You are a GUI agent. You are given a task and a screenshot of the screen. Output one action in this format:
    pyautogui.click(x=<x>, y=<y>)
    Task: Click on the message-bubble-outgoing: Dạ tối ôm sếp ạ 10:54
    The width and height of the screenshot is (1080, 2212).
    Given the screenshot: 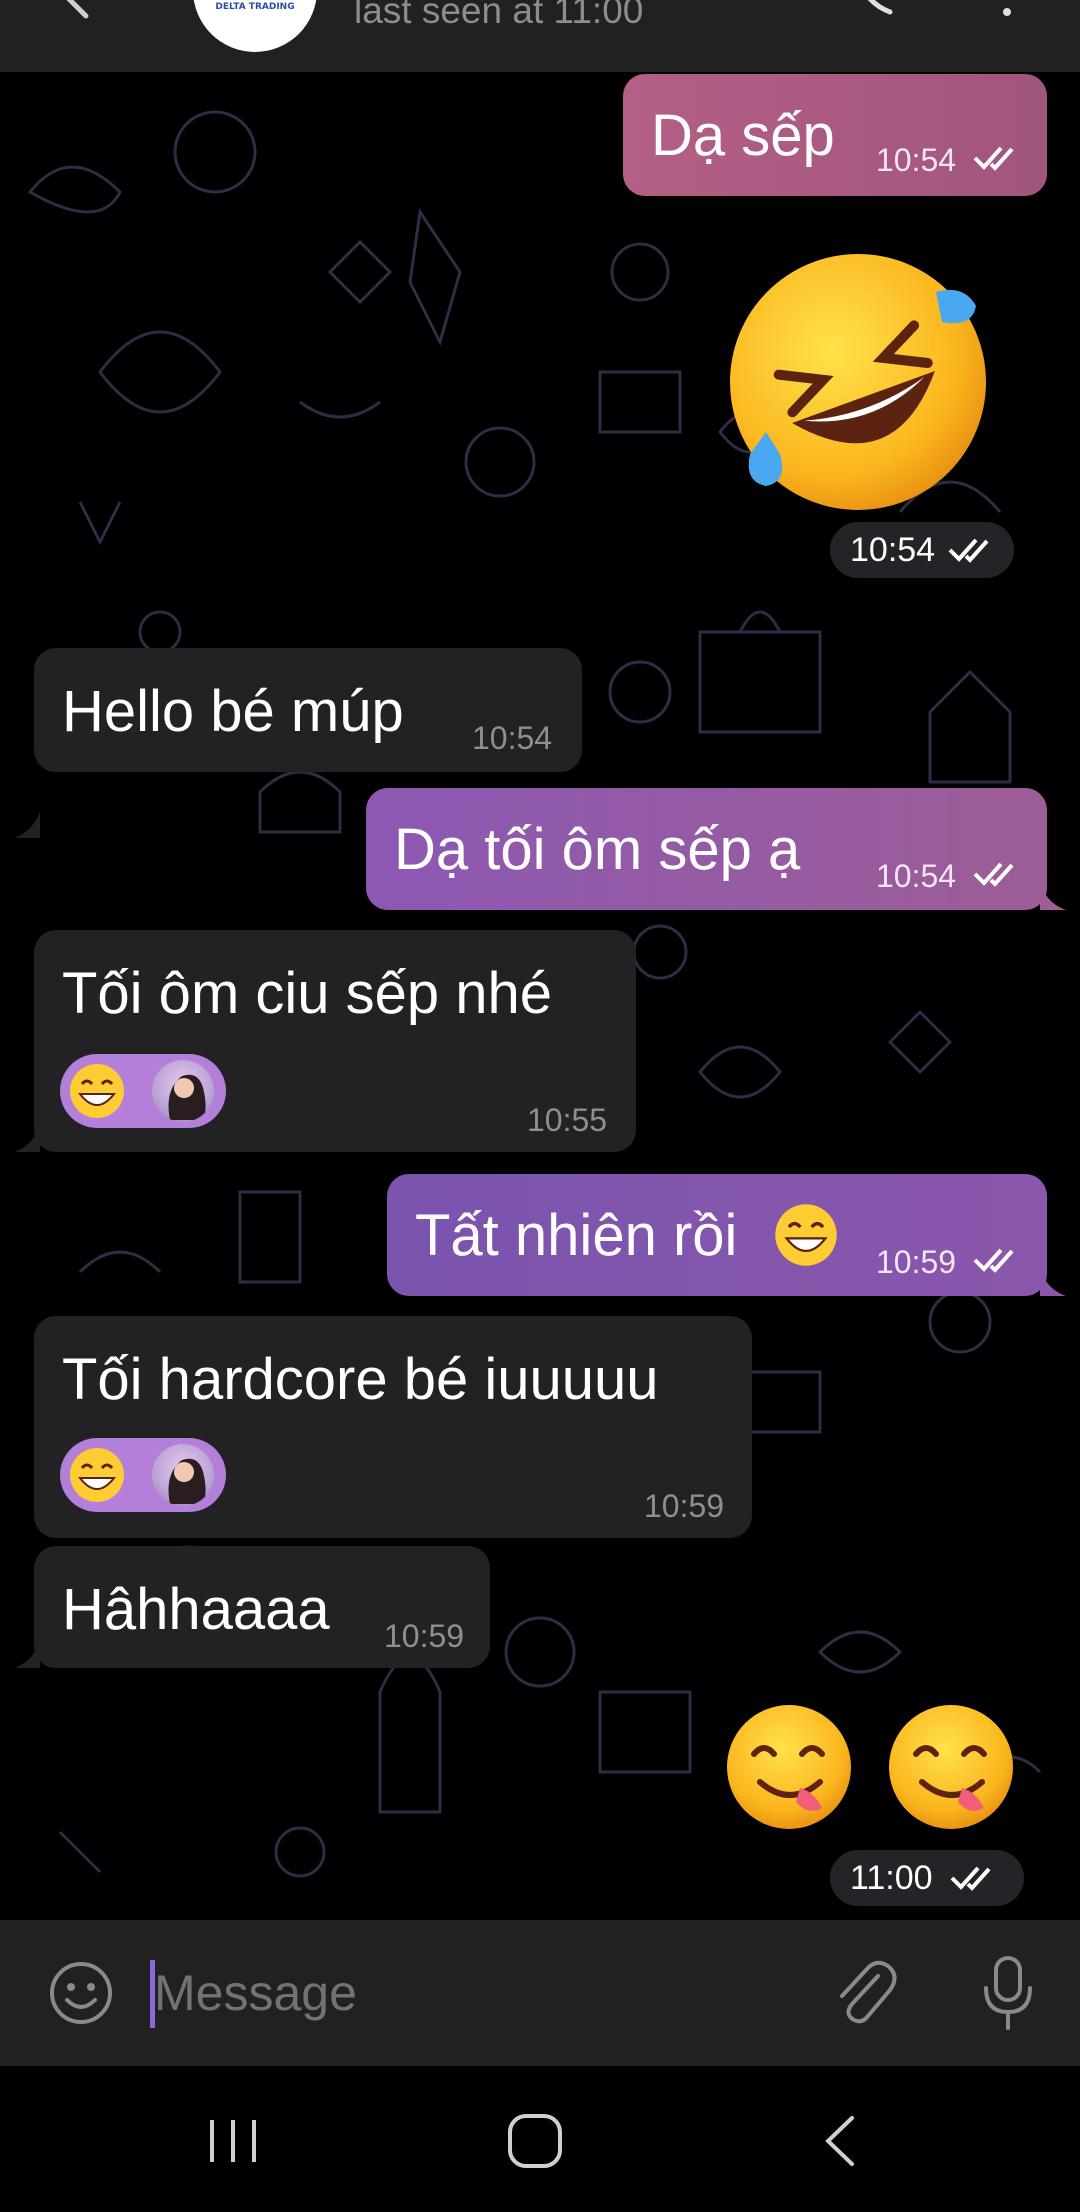 What is the action you would take?
    pyautogui.click(x=706, y=849)
    